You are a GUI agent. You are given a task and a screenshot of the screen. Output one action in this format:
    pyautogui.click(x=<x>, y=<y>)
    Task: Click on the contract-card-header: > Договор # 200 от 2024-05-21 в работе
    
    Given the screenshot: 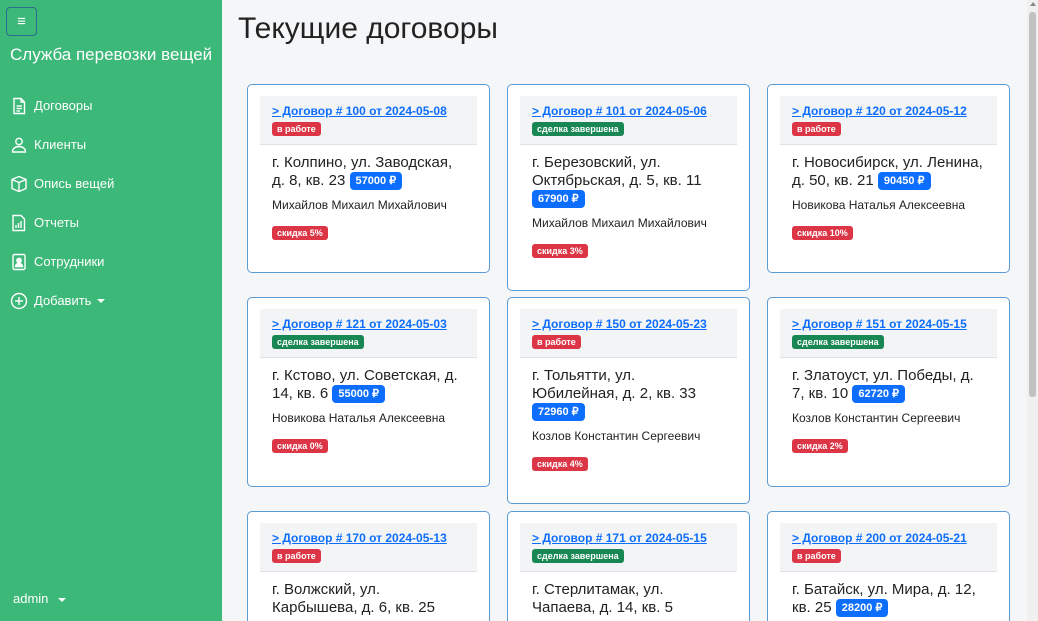 What is the action you would take?
    pyautogui.click(x=888, y=547)
    